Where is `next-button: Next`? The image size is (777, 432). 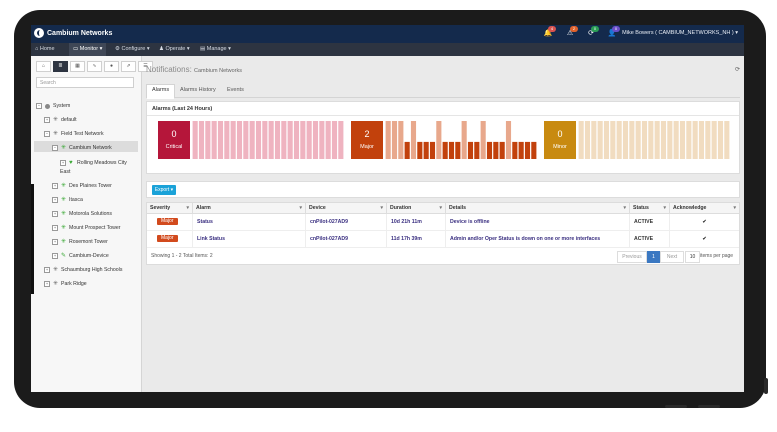
next-button: Next is located at coordinates (672, 257).